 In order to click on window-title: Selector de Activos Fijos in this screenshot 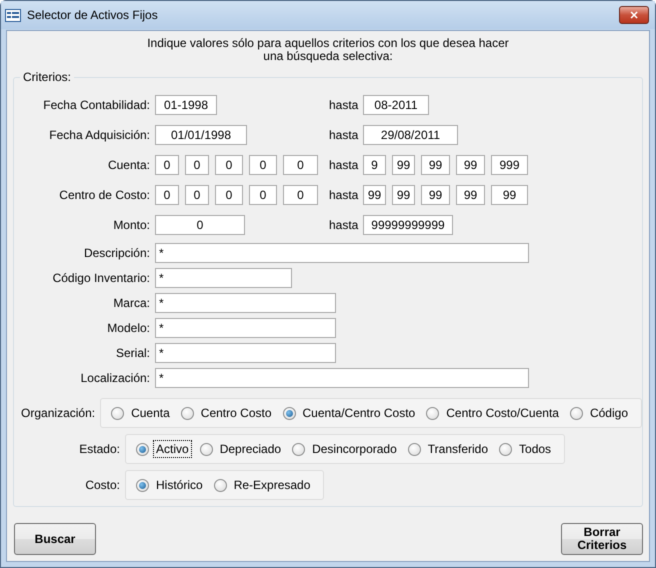, I will do `click(93, 15)`.